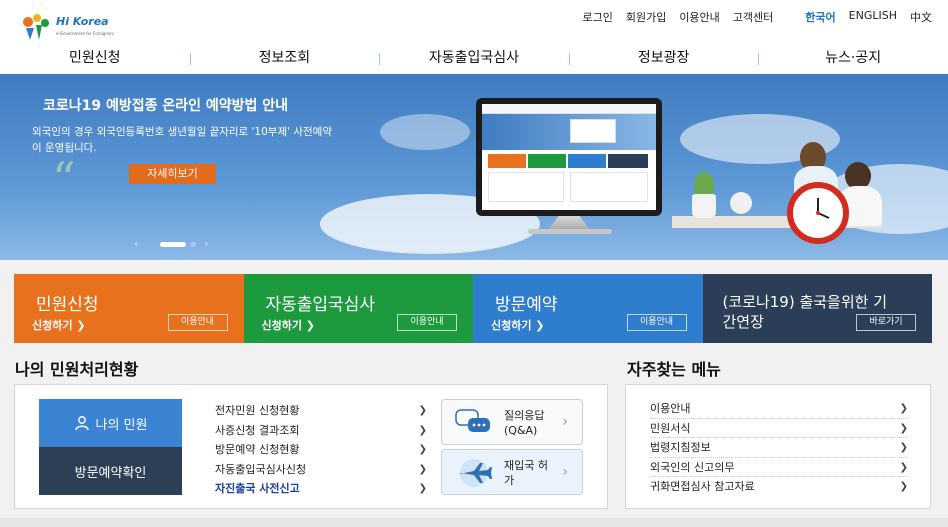 This screenshot has width=948, height=527. I want to click on quick-card-covid-extension: (코로나19) 출국을위한 기간연장 바로가기, so click(817, 308).